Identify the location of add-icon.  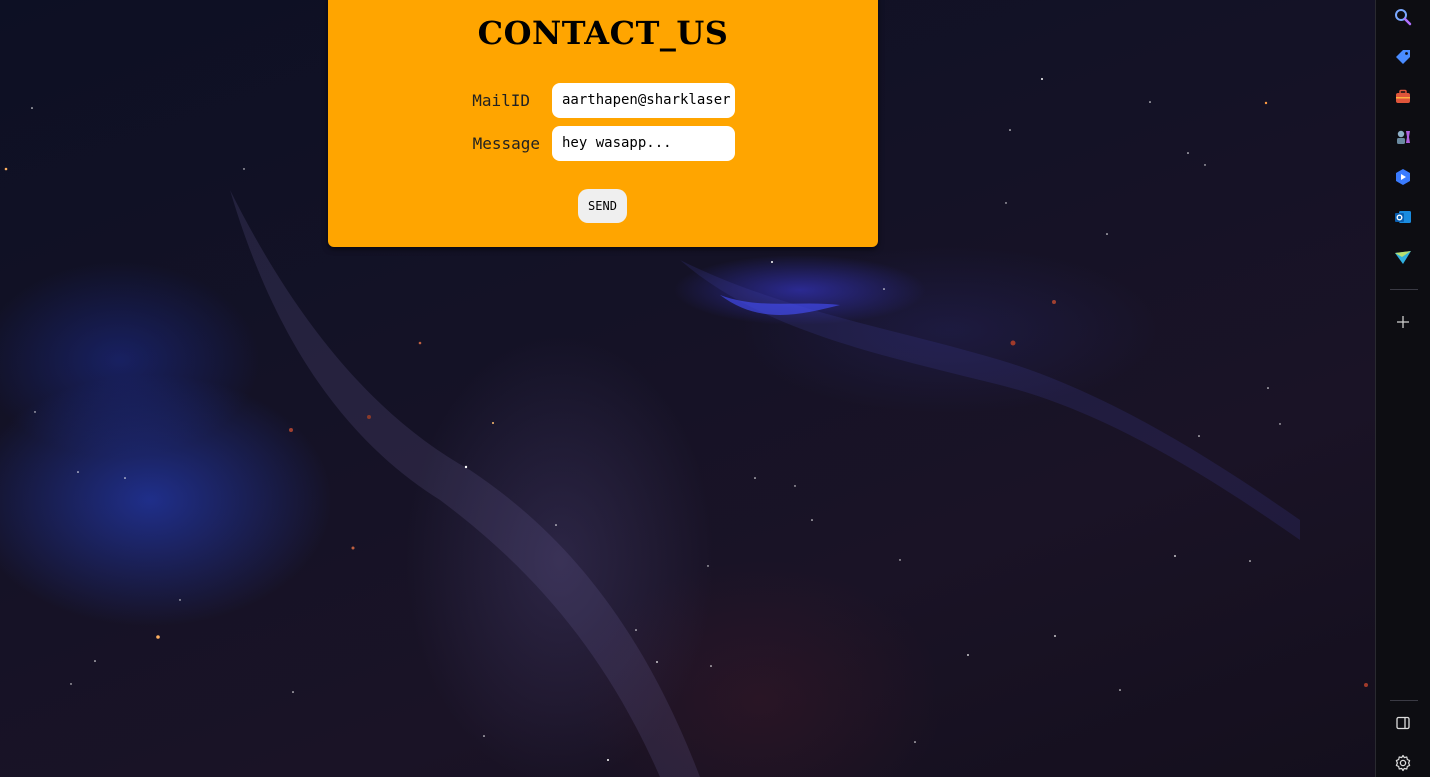
(1403, 322).